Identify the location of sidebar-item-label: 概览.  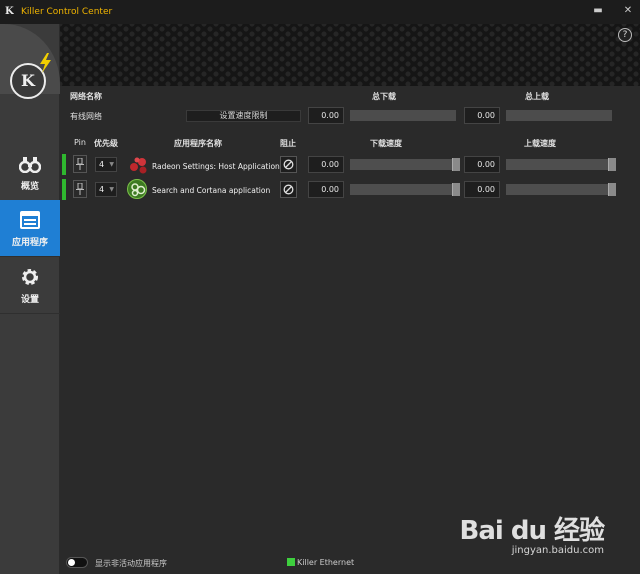
(29, 186).